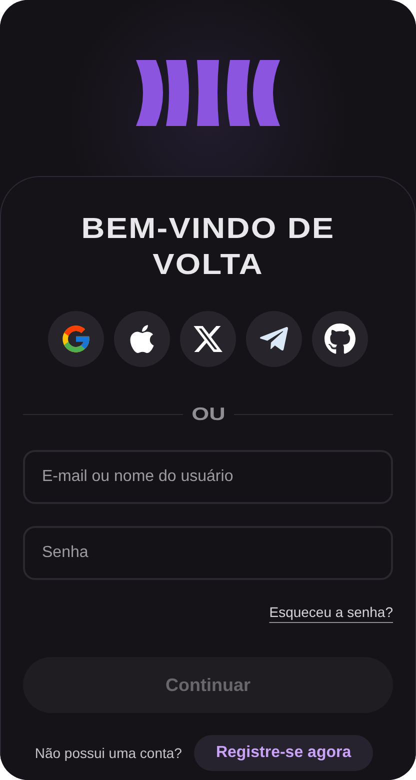 This screenshot has height=780, width=416. I want to click on forgot-password-link: Esqueceu a senha?, so click(331, 612).